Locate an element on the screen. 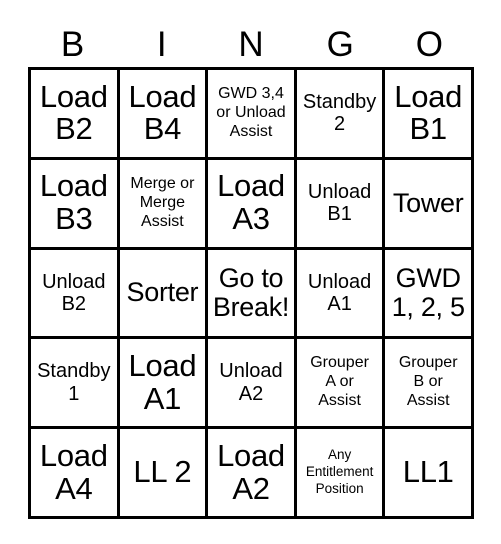 The image size is (501, 544). bingo-cell-label: Load A1 is located at coordinates (162, 381).